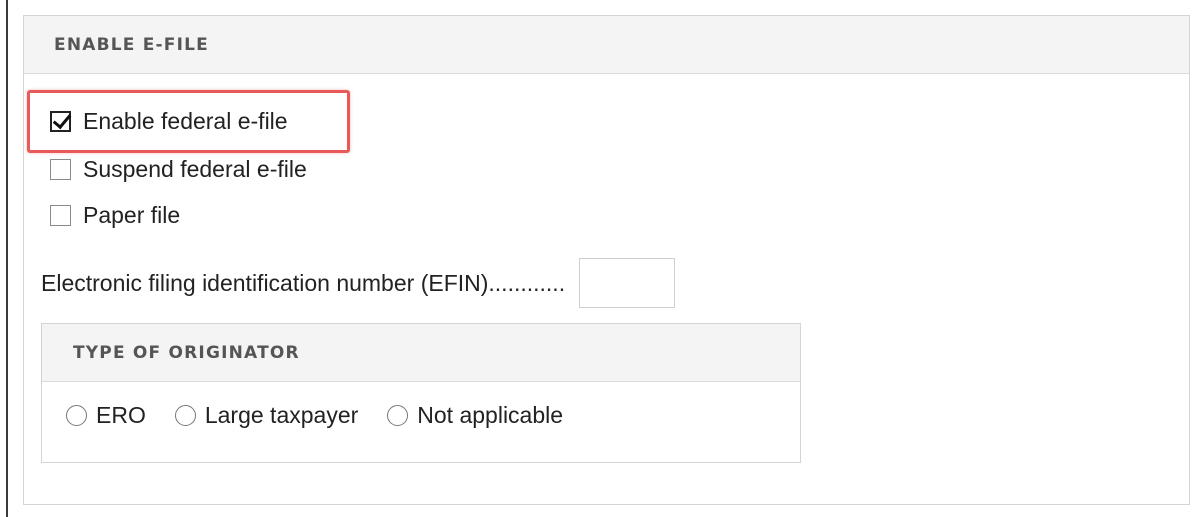 This screenshot has height=517, width=1197. I want to click on radio-option-not-applicable: Not applicable, so click(475, 415).